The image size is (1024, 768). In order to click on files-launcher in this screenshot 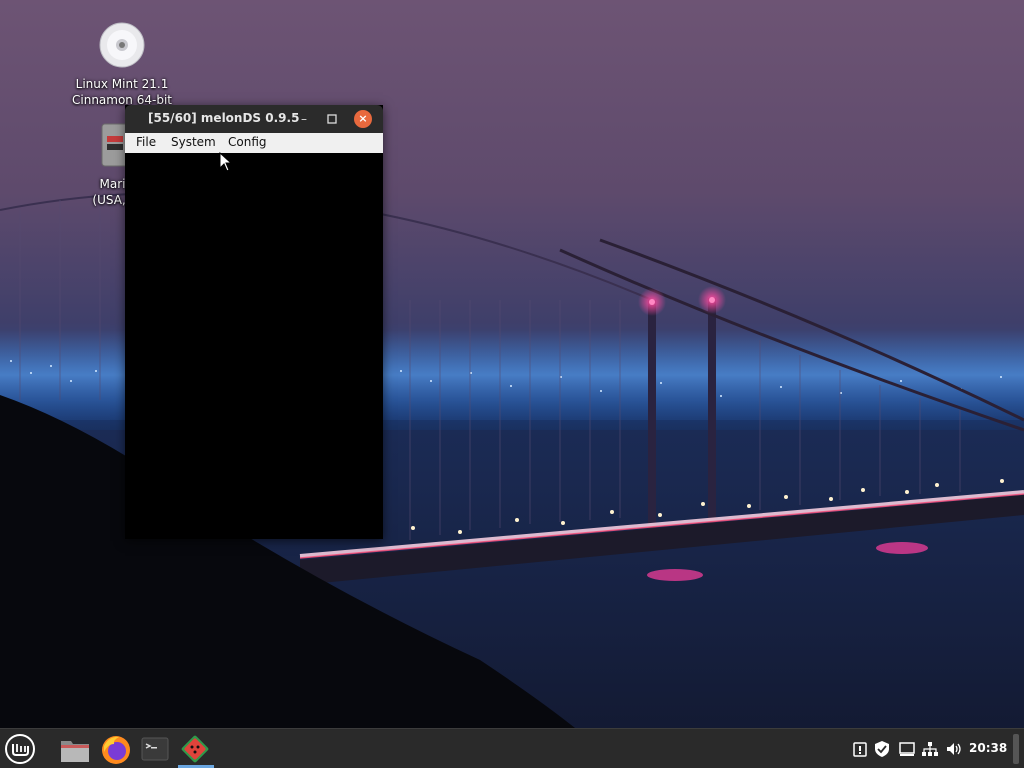, I will do `click(75, 749)`.